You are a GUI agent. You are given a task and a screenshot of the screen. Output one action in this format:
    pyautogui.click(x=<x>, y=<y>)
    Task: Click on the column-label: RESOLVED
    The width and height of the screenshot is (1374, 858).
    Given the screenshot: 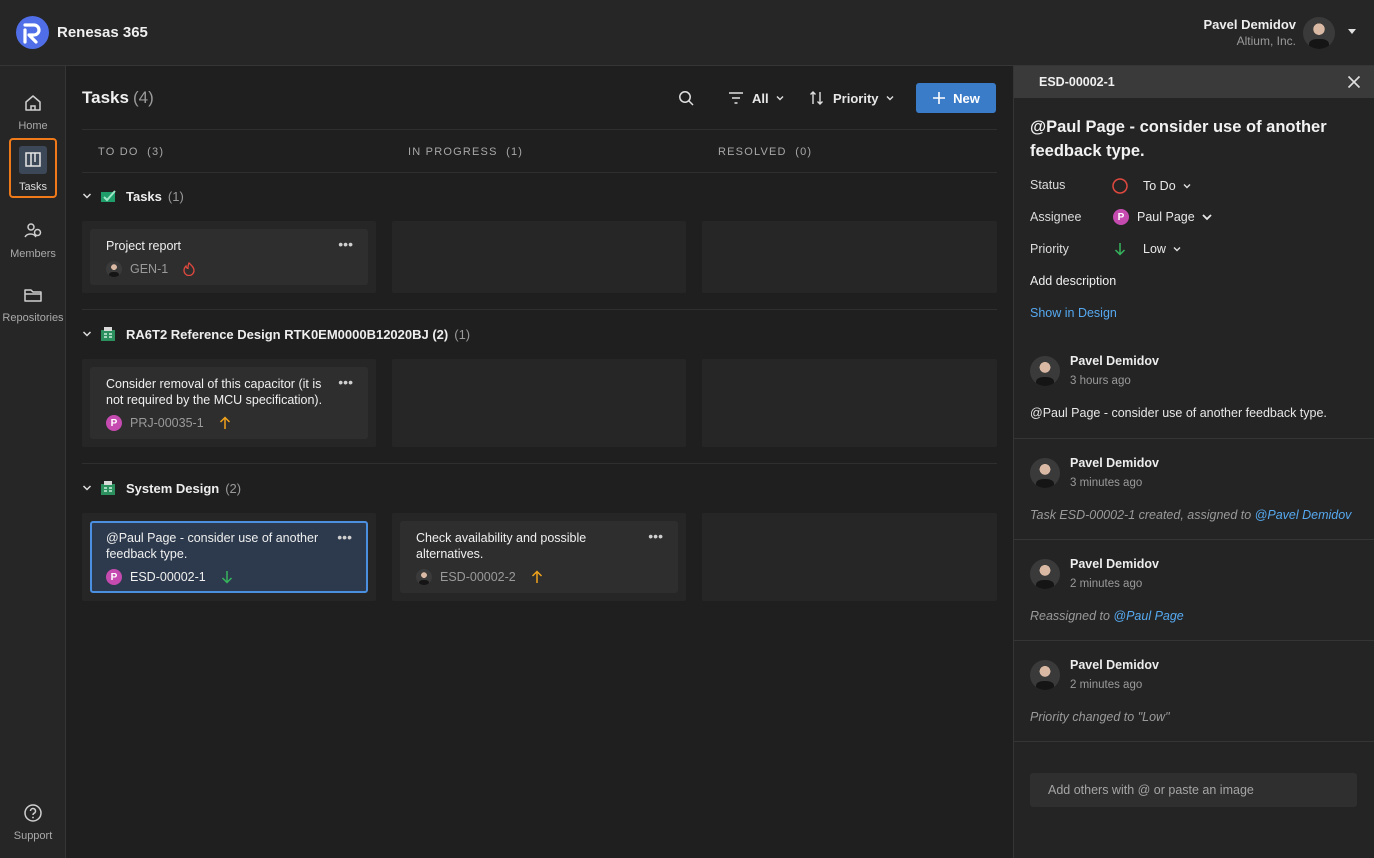 What is the action you would take?
    pyautogui.click(x=752, y=152)
    